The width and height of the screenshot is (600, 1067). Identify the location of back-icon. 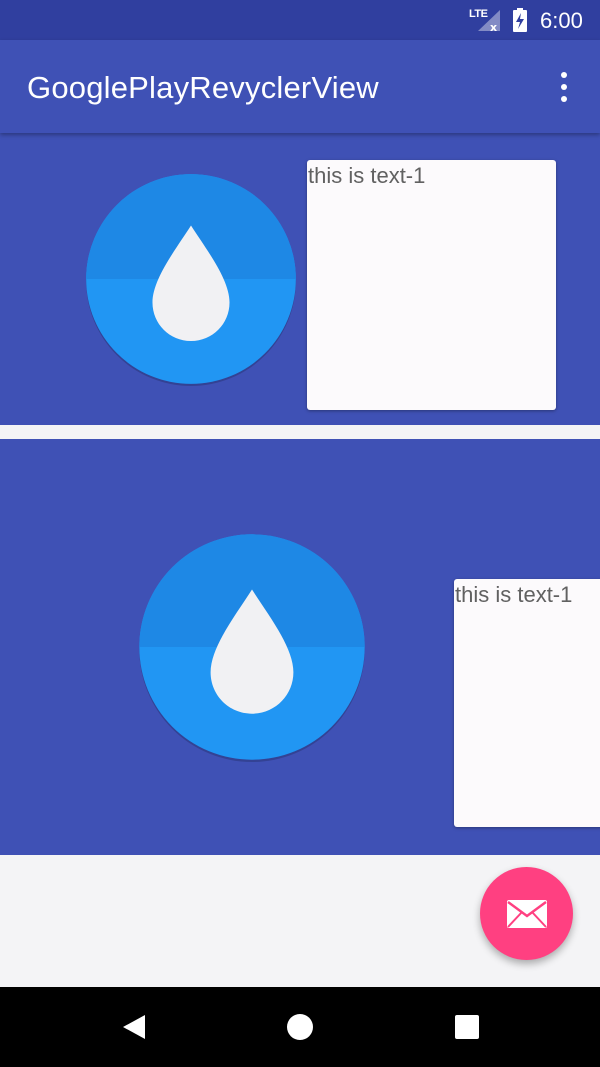
(134, 1027).